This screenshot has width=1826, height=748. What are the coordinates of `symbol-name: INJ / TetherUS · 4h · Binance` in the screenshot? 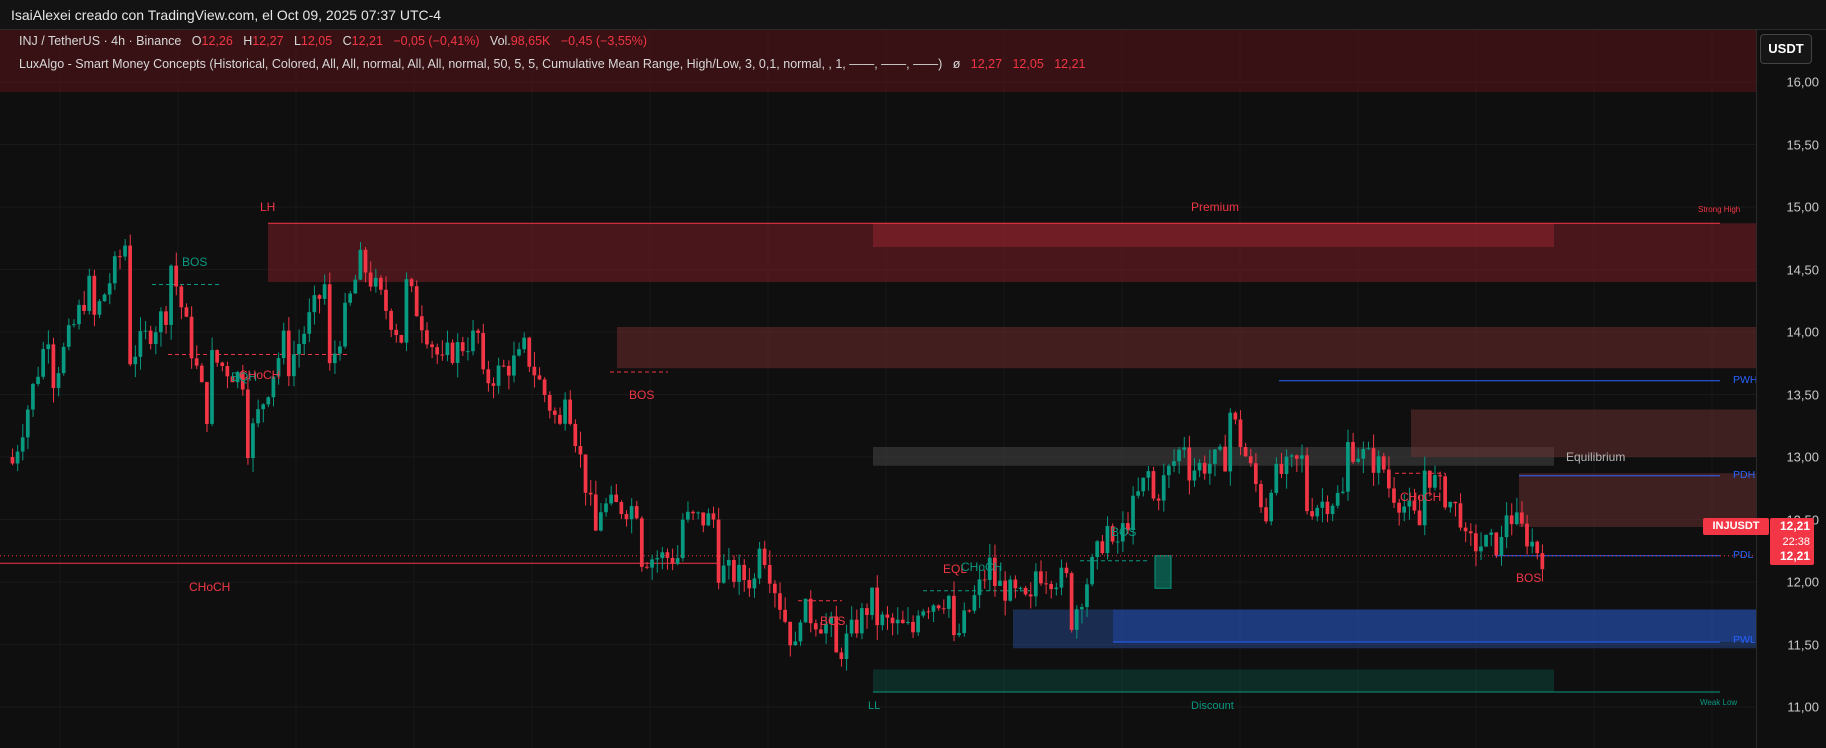 It's located at (100, 41).